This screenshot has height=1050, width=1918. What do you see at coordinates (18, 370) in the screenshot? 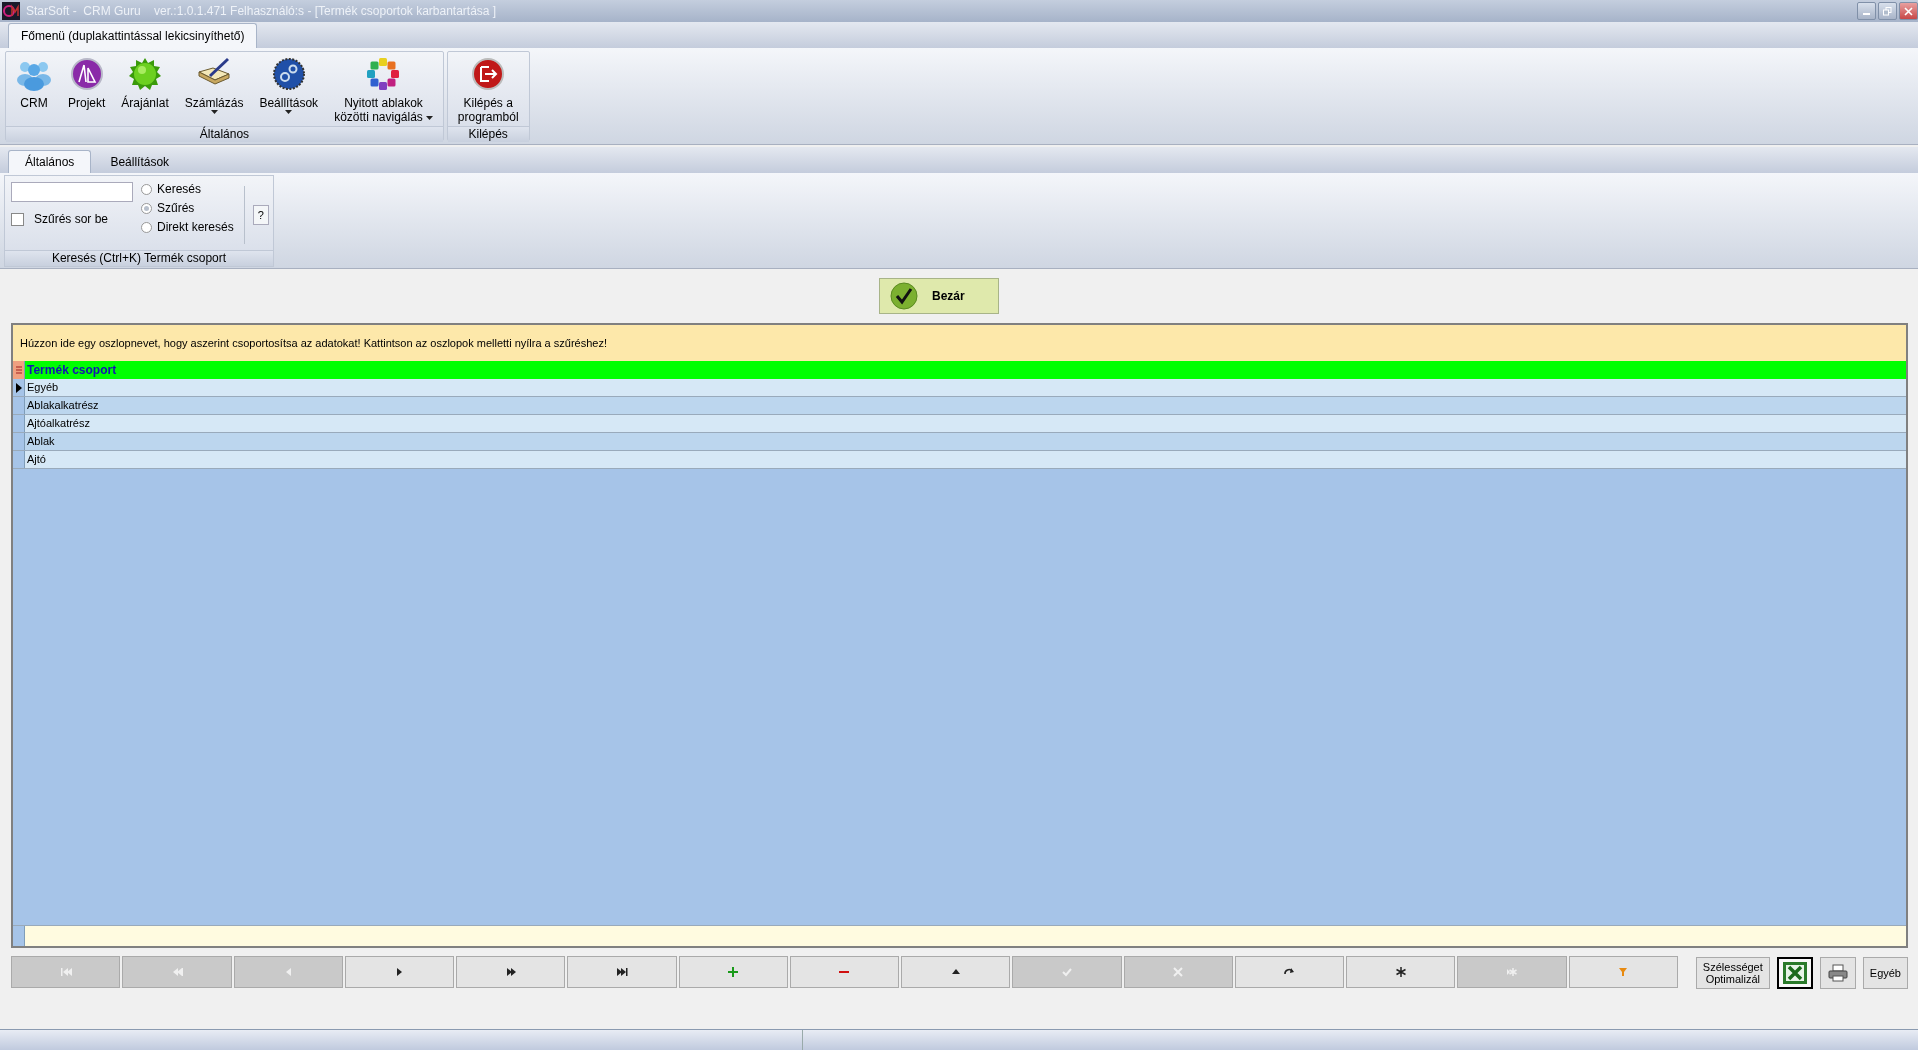
I see `list-icon` at bounding box center [18, 370].